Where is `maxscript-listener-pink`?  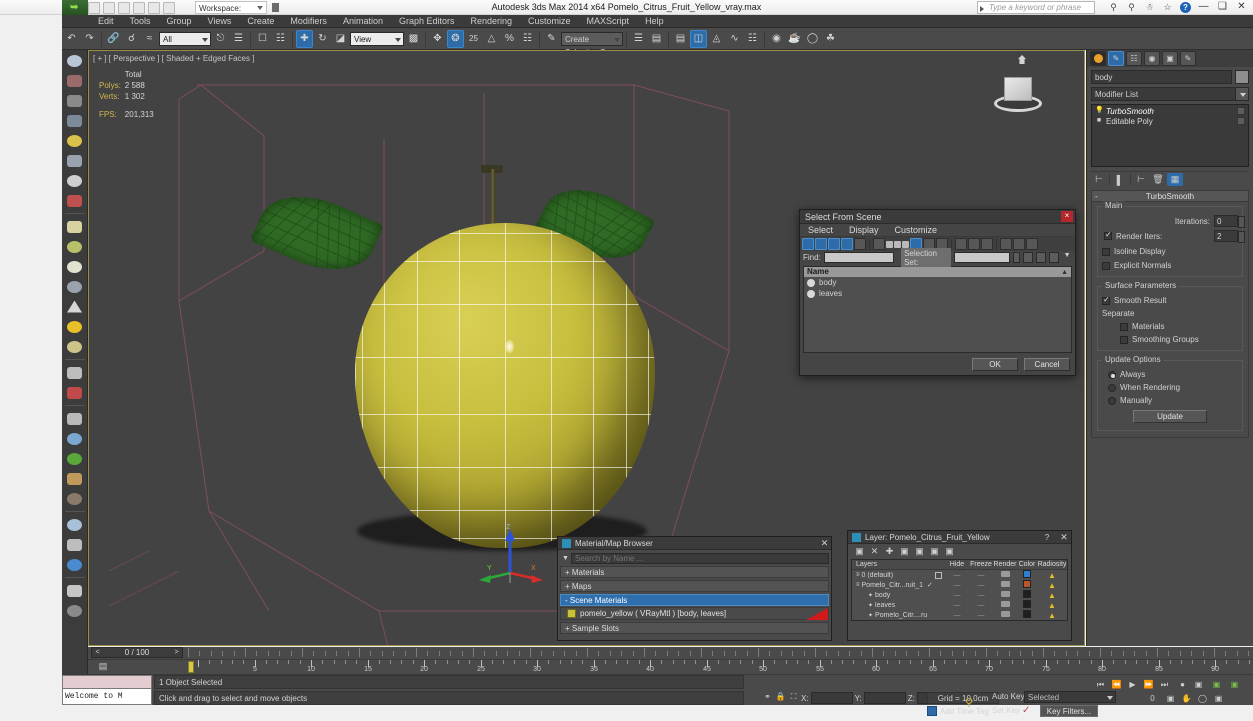 maxscript-listener-pink is located at coordinates (107, 682).